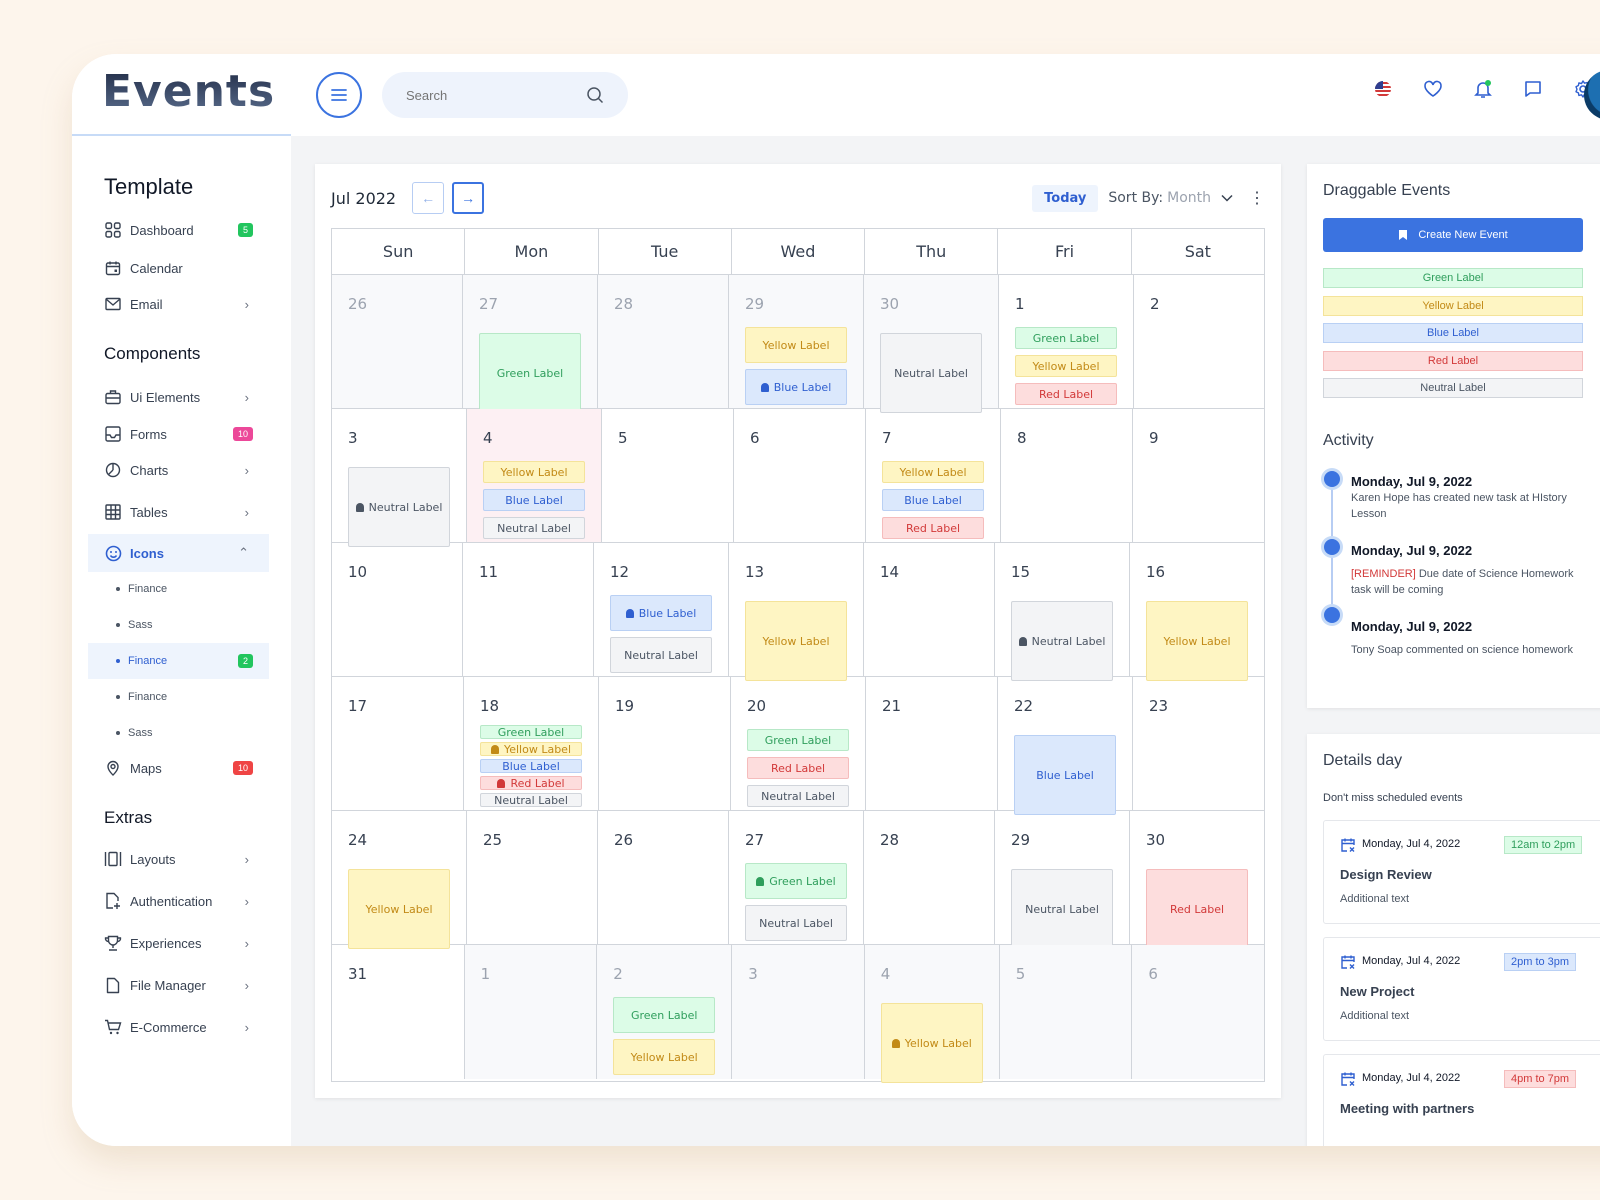 The height and width of the screenshot is (1200, 1600). I want to click on day-cell: 4 Yellow Label, so click(932, 1014).